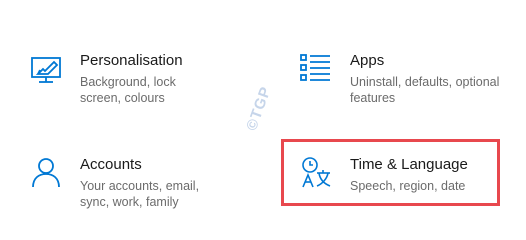 The height and width of the screenshot is (240, 526). What do you see at coordinates (409, 164) in the screenshot?
I see `tile-title: Time & Language` at bounding box center [409, 164].